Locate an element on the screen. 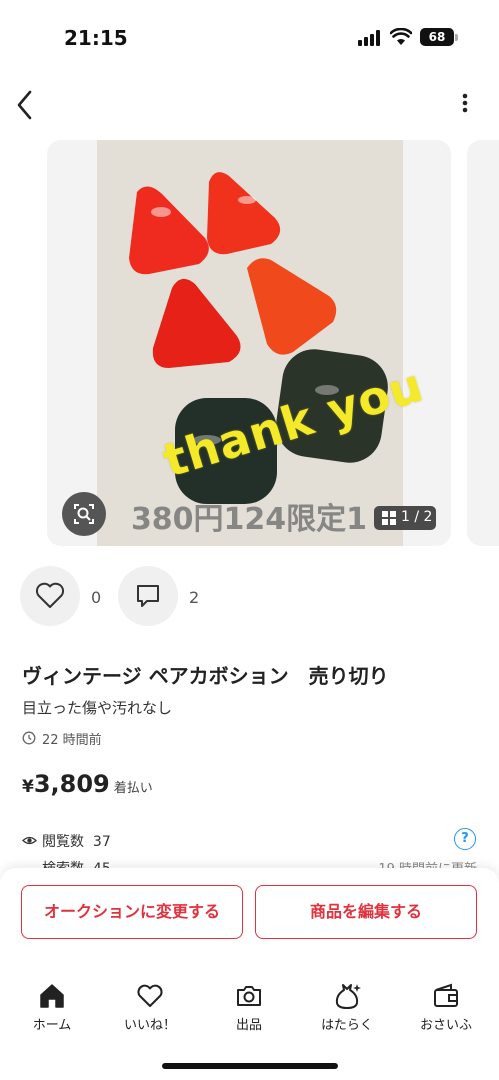 This screenshot has width=499, height=1080. image-search-button is located at coordinates (84, 514).